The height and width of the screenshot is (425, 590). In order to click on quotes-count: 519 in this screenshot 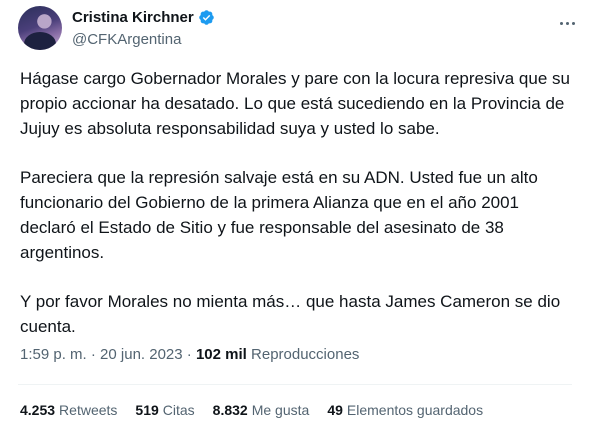, I will do `click(147, 410)`.